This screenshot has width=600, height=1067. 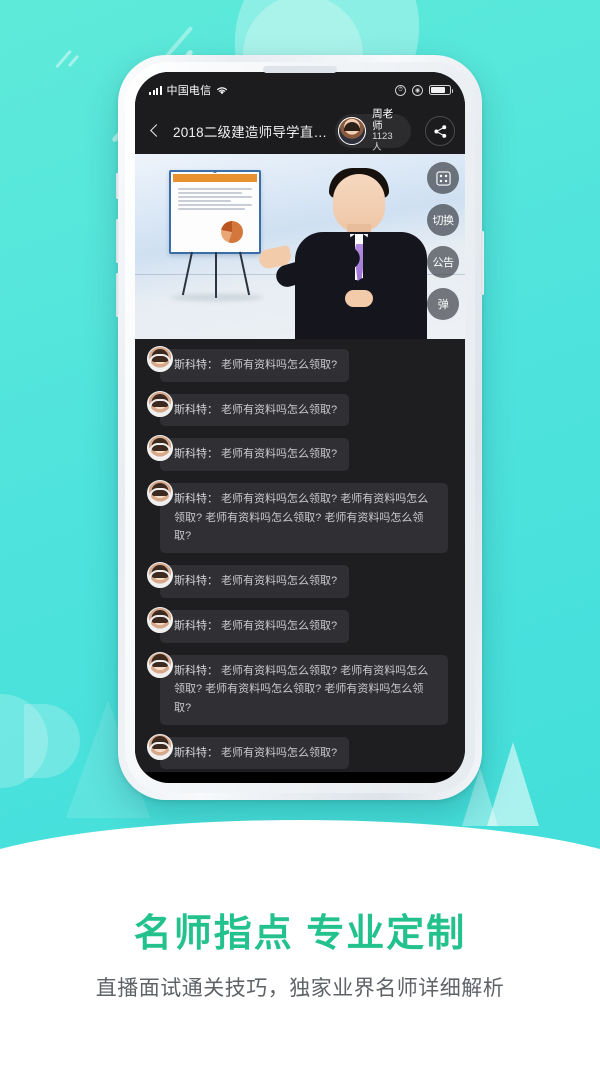 I want to click on wifi-icon, so click(x=222, y=90).